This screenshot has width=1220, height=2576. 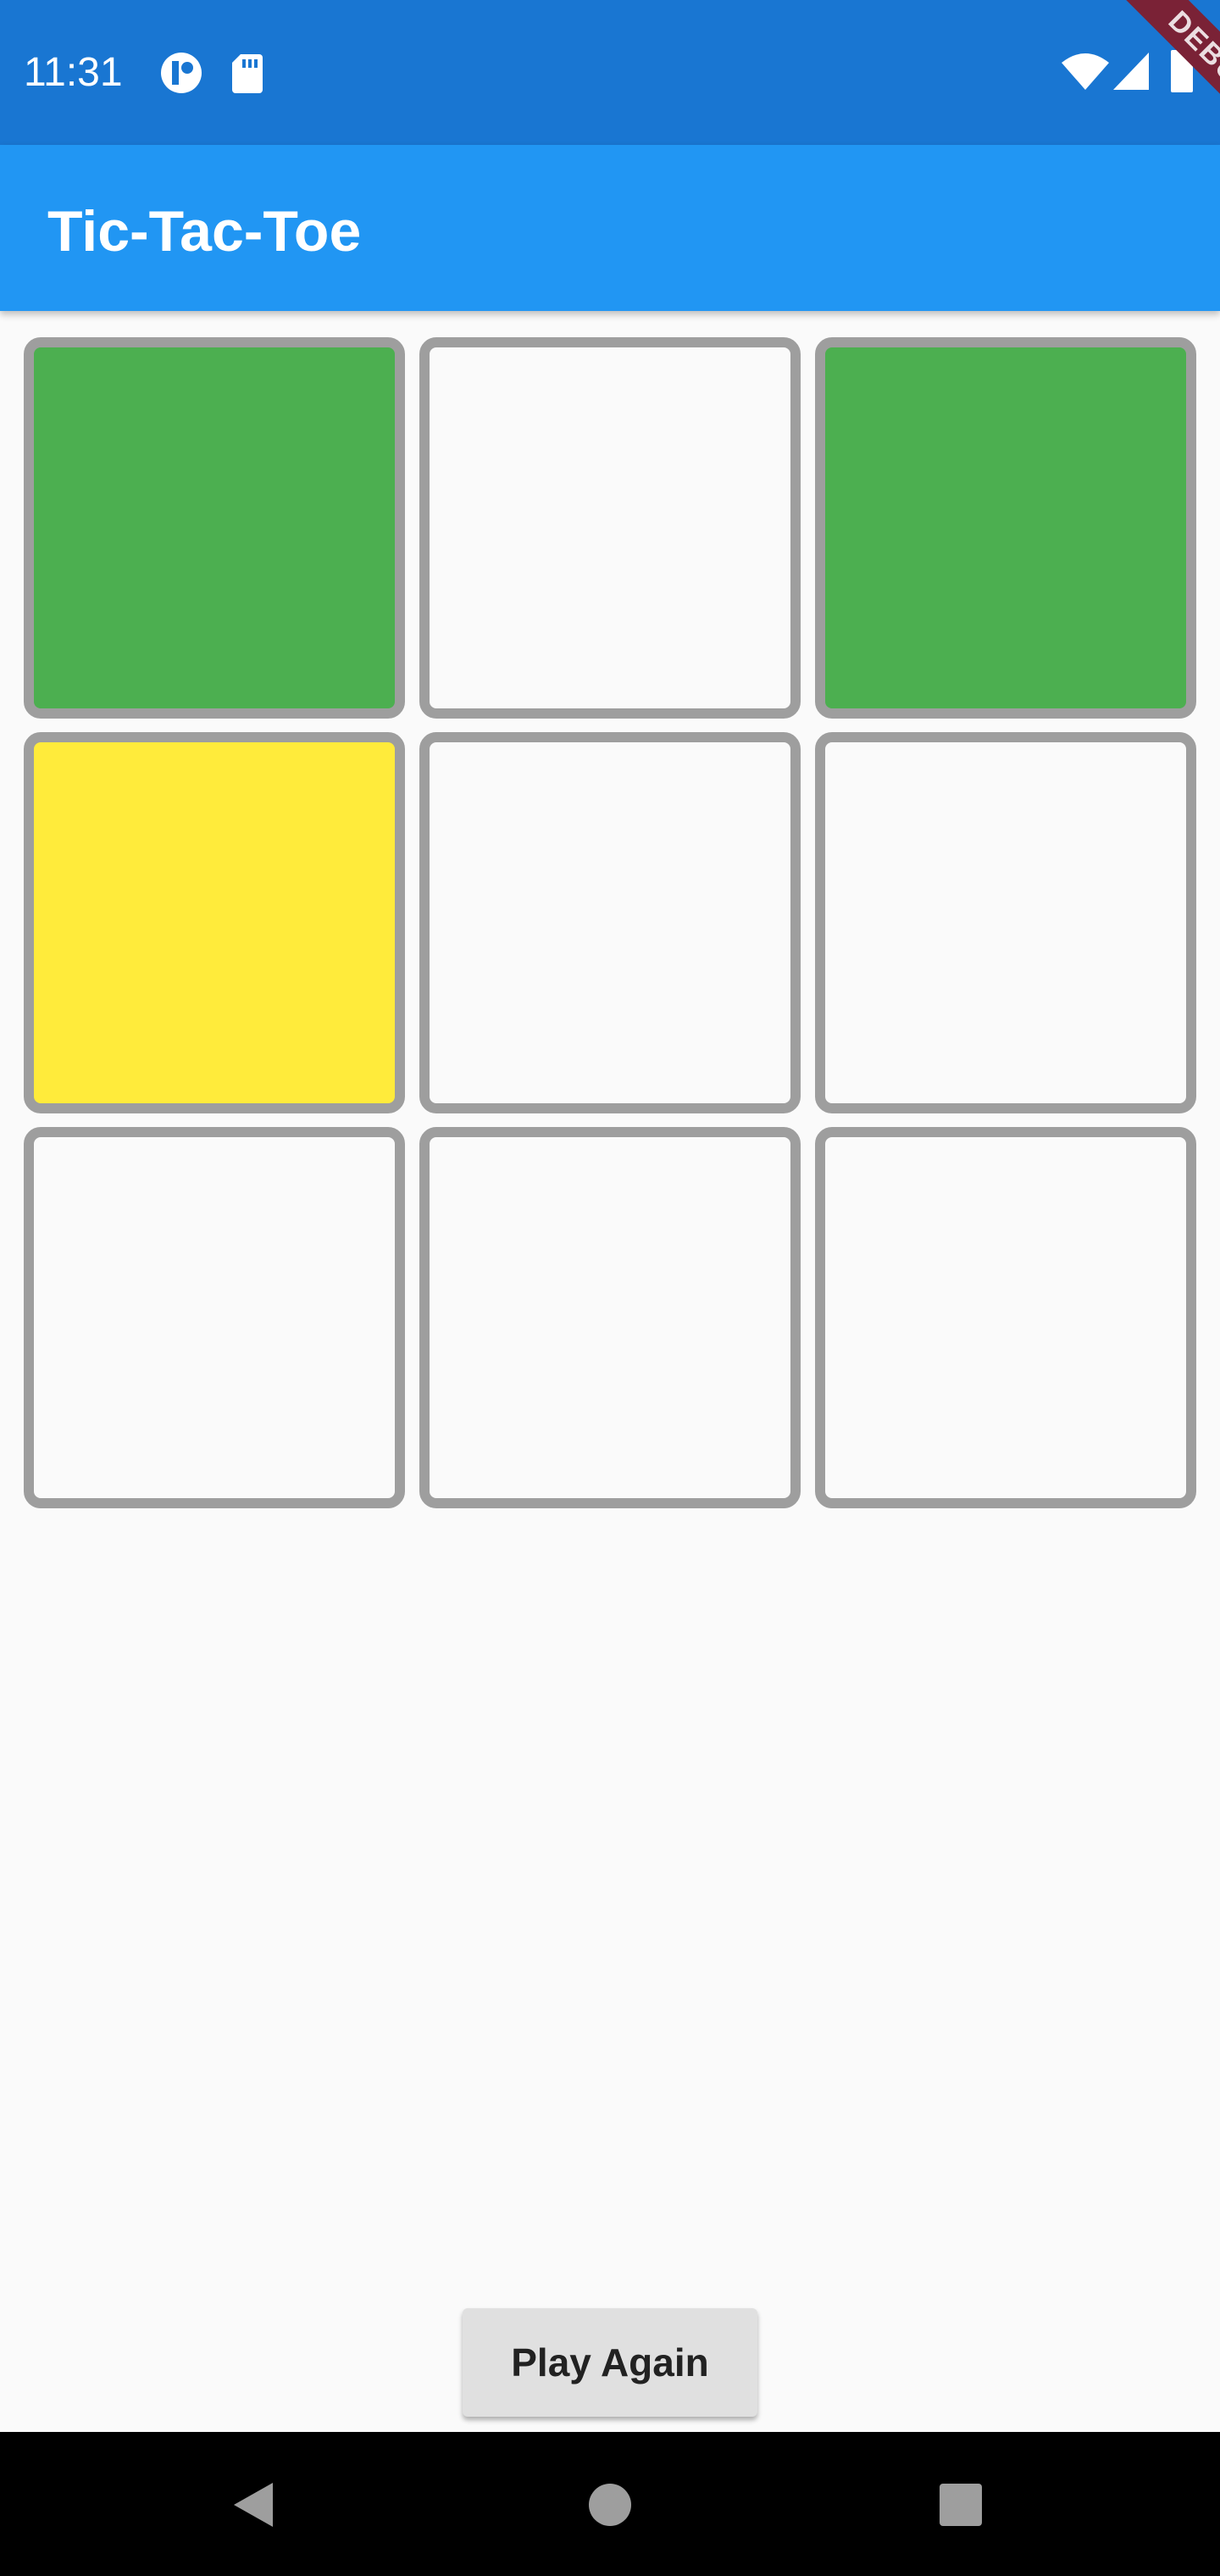 I want to click on debug-banner: DEBUG, so click(x=1127, y=93).